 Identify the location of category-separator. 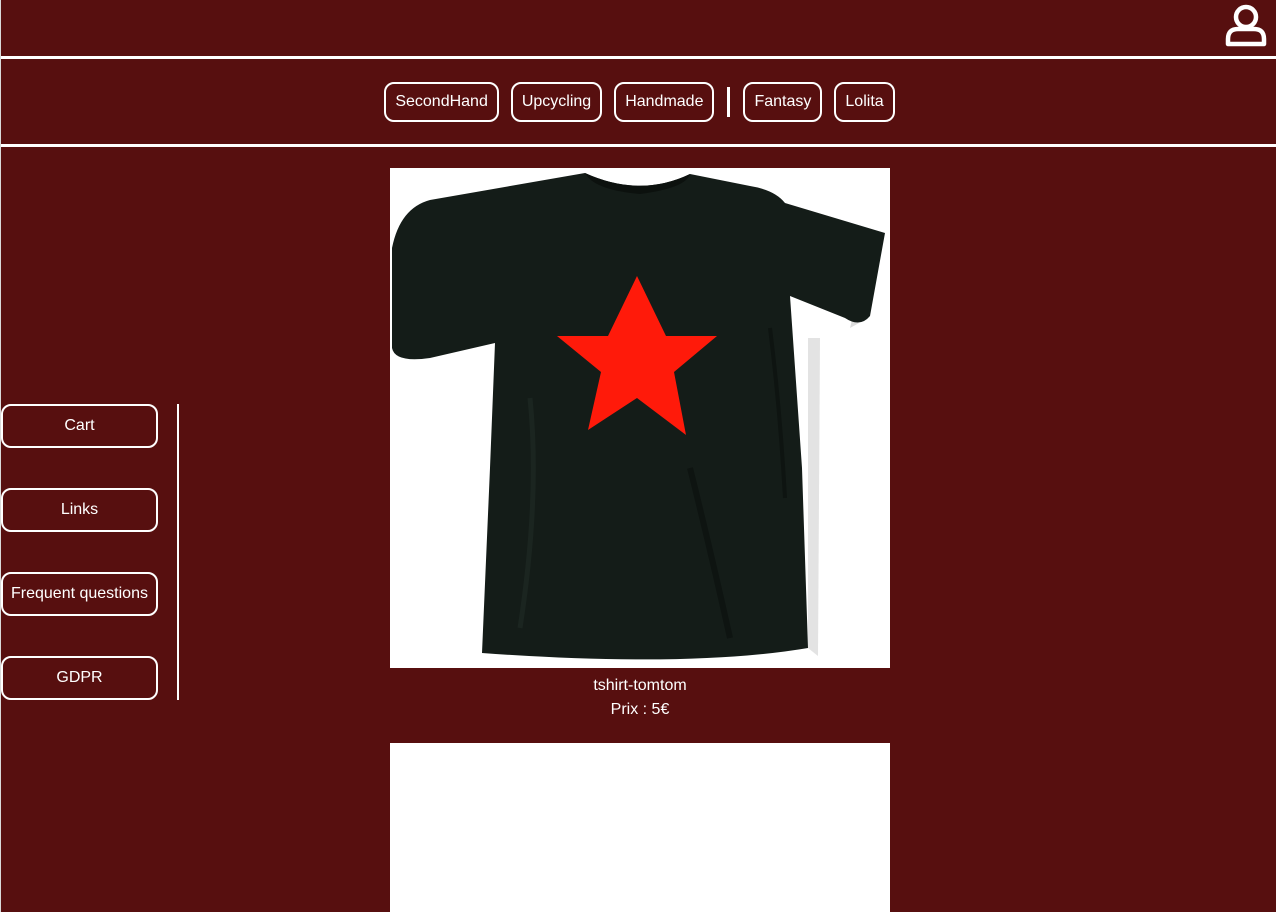
(729, 102).